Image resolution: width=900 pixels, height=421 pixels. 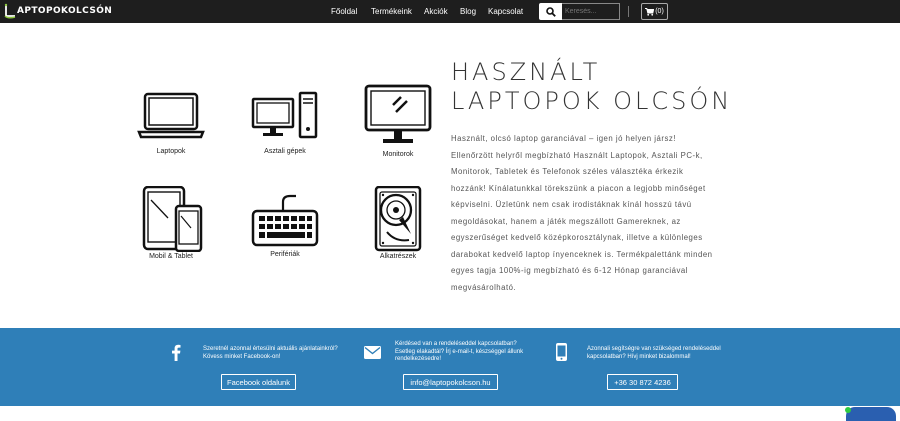 I want to click on hero-title-line1: HASZNÁLT, so click(x=526, y=72).